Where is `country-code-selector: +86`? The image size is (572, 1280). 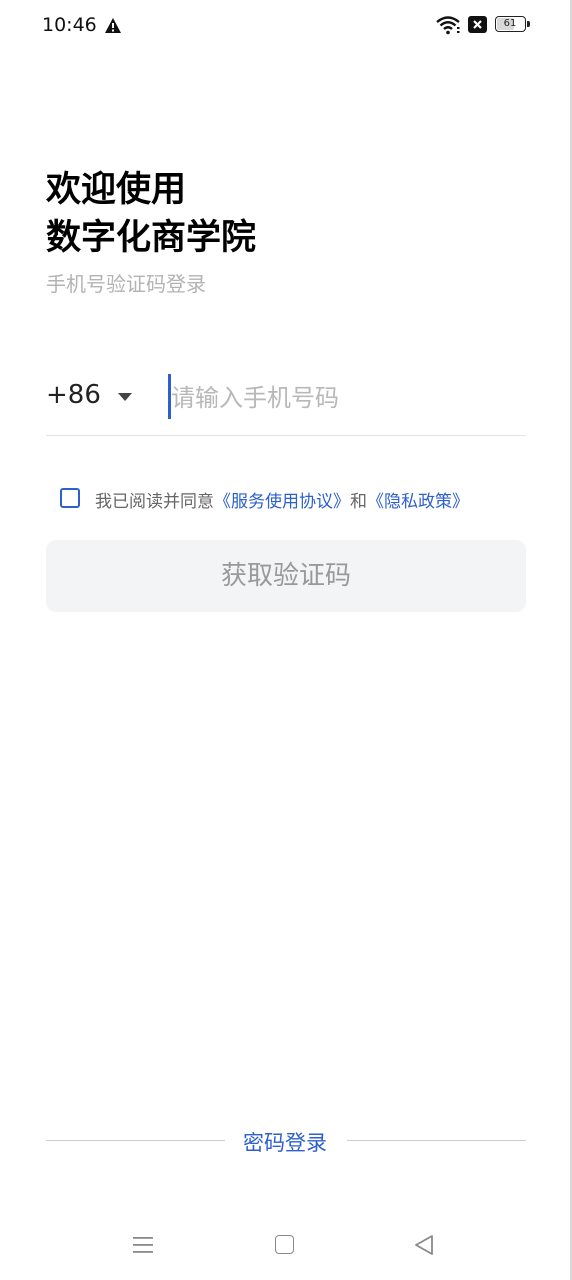 country-code-selector: +86 is located at coordinates (73, 395).